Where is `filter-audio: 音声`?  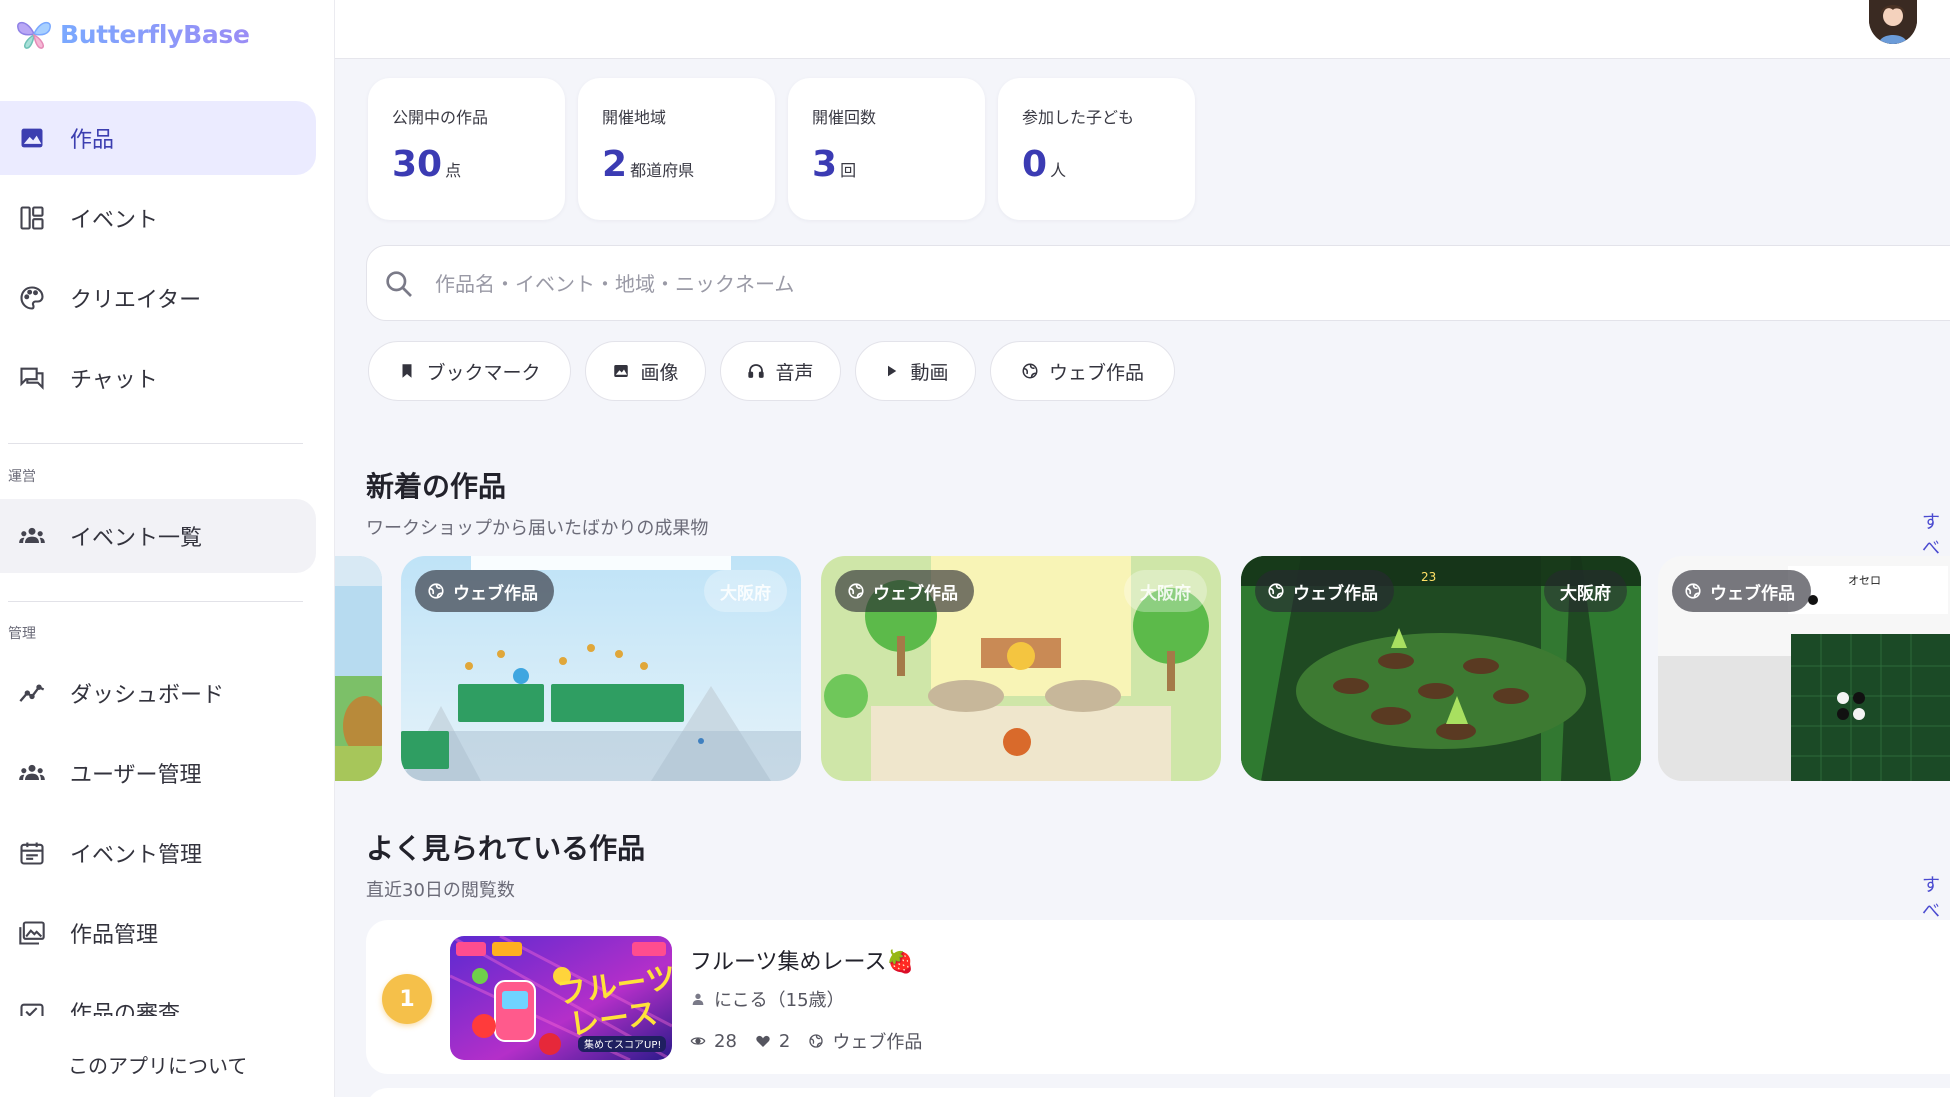 filter-audio: 音声 is located at coordinates (780, 371).